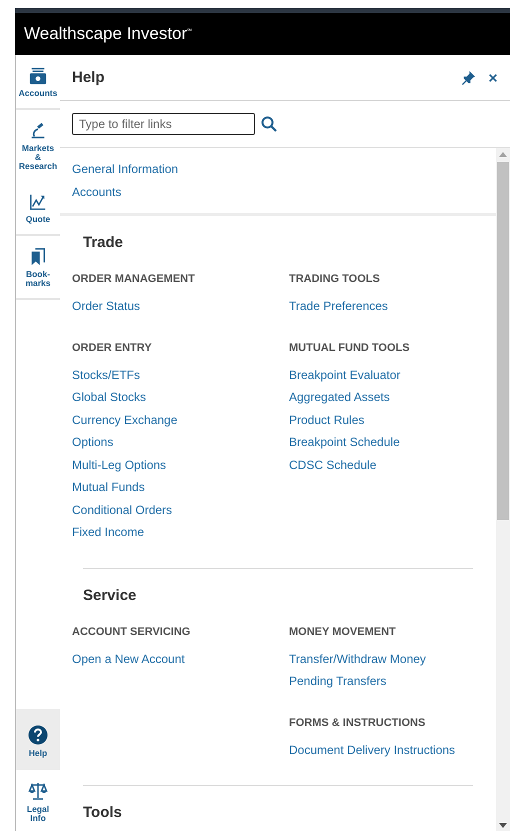 The height and width of the screenshot is (831, 510). I want to click on help-link: Breakpoint Schedule, so click(386, 442).